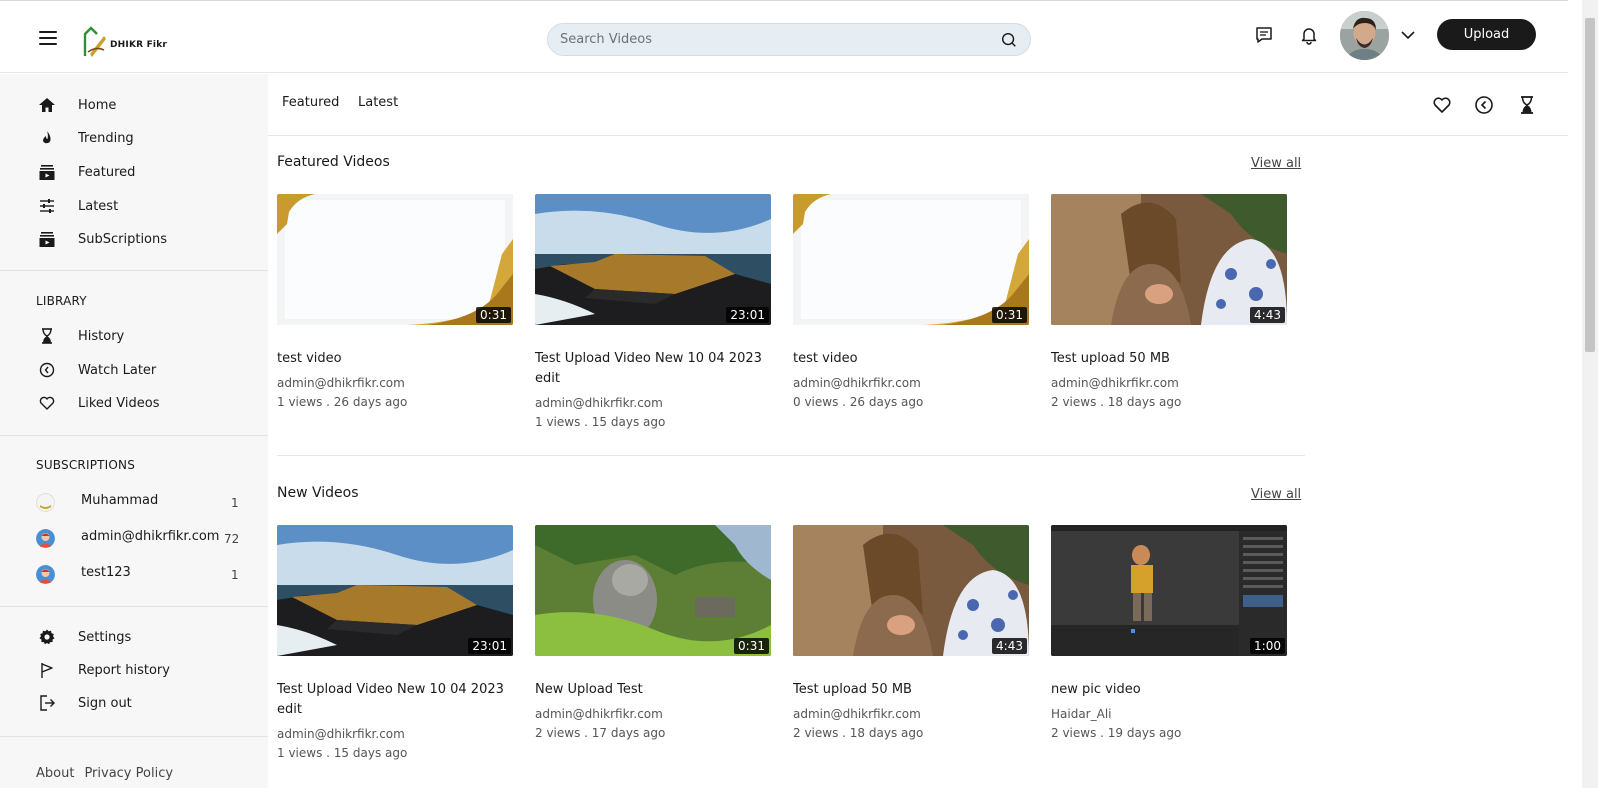 This screenshot has height=788, width=1598. What do you see at coordinates (78, 206) in the screenshot?
I see `sidebar-item-latest: Latest` at bounding box center [78, 206].